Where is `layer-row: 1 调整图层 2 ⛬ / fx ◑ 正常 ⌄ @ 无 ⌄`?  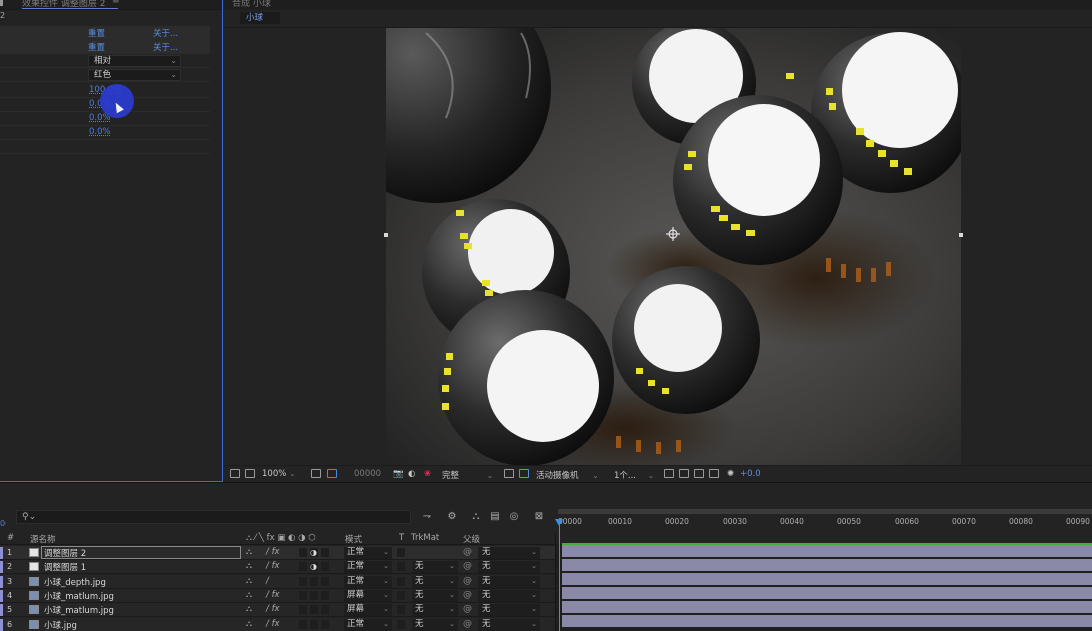
layer-row: 1 调整图层 2 ⛬ / fx ◑ 正常 ⌄ @ 无 ⌄ is located at coordinates (278, 553).